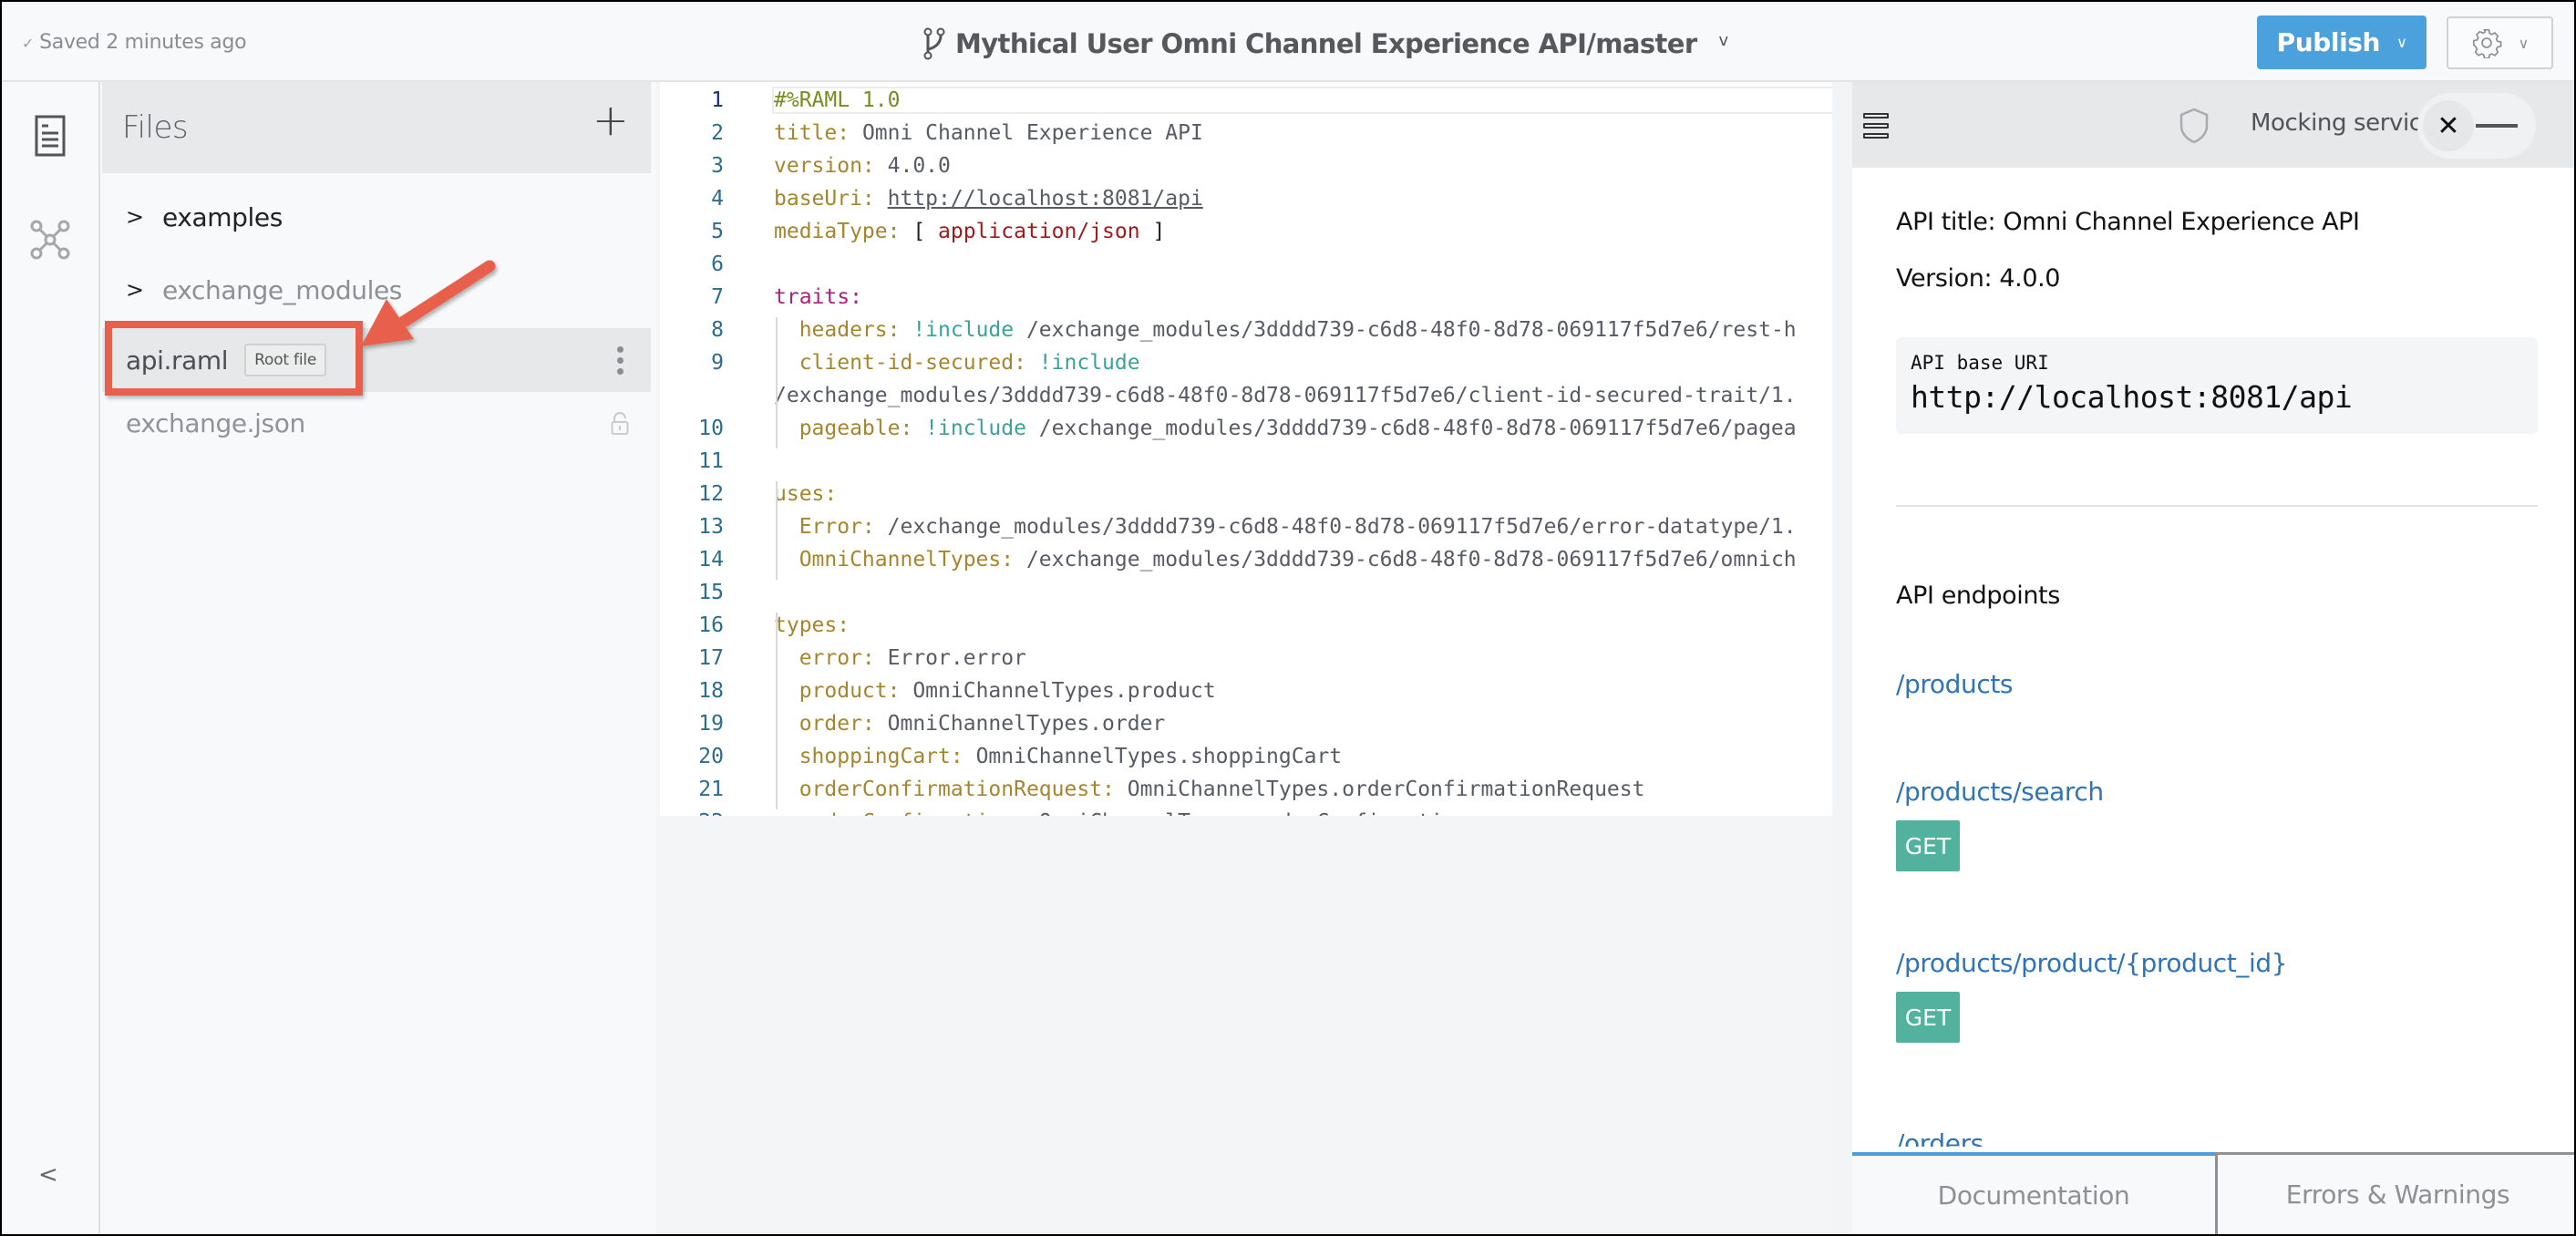 This screenshot has height=1236, width=2576. Describe the element at coordinates (1246, 362) in the screenshot. I see `code-line: 9 client-id-secured: !include` at that location.